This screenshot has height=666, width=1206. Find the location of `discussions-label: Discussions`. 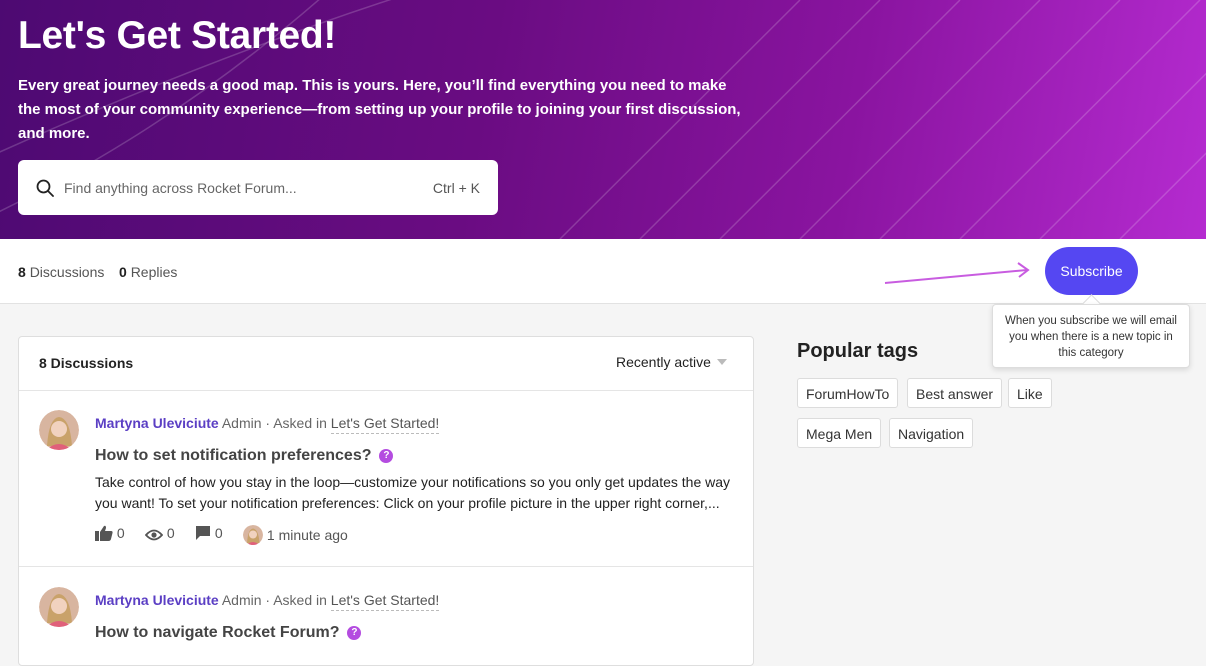

discussions-label: Discussions is located at coordinates (67, 272).